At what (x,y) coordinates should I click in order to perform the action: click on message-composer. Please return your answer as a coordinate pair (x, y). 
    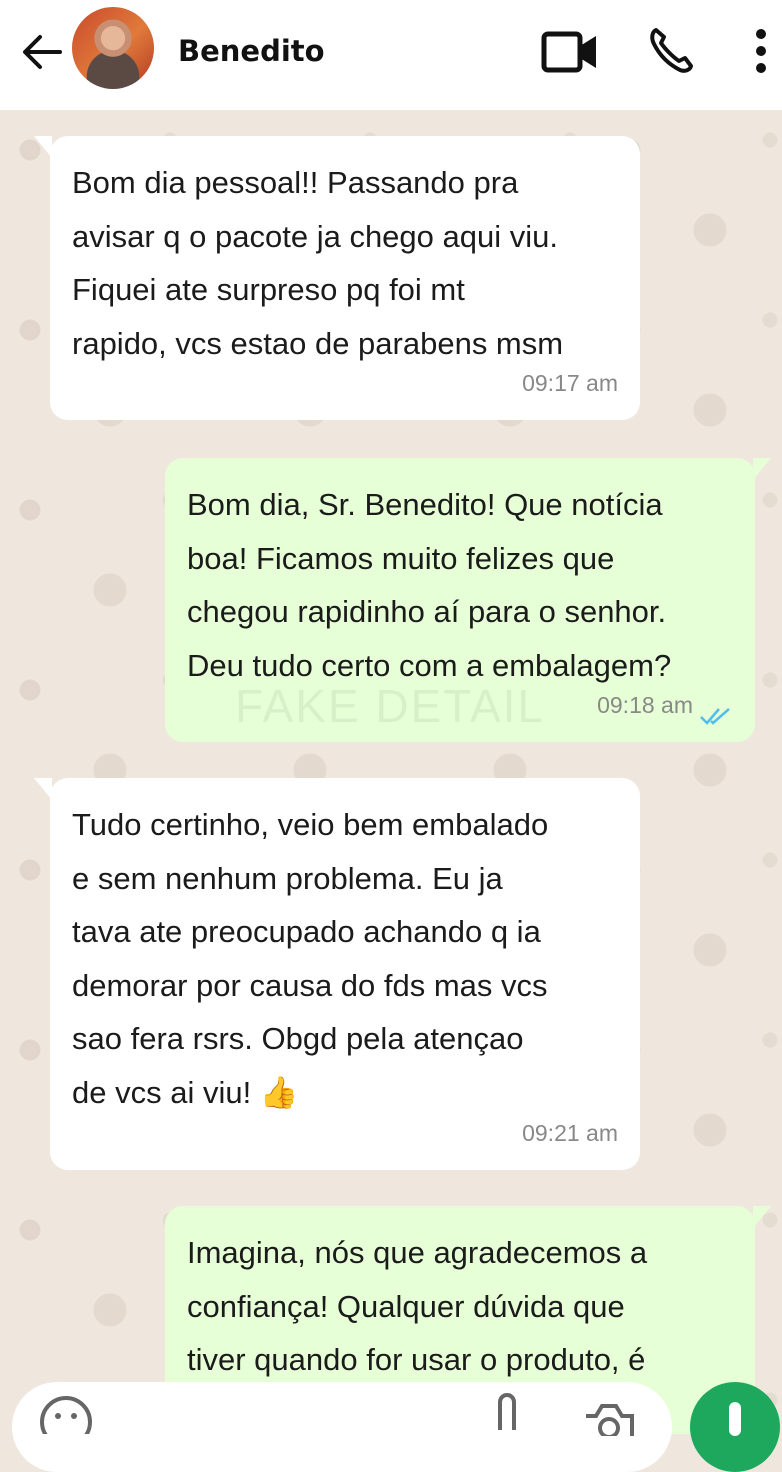
    Looking at the image, I should click on (391, 1426).